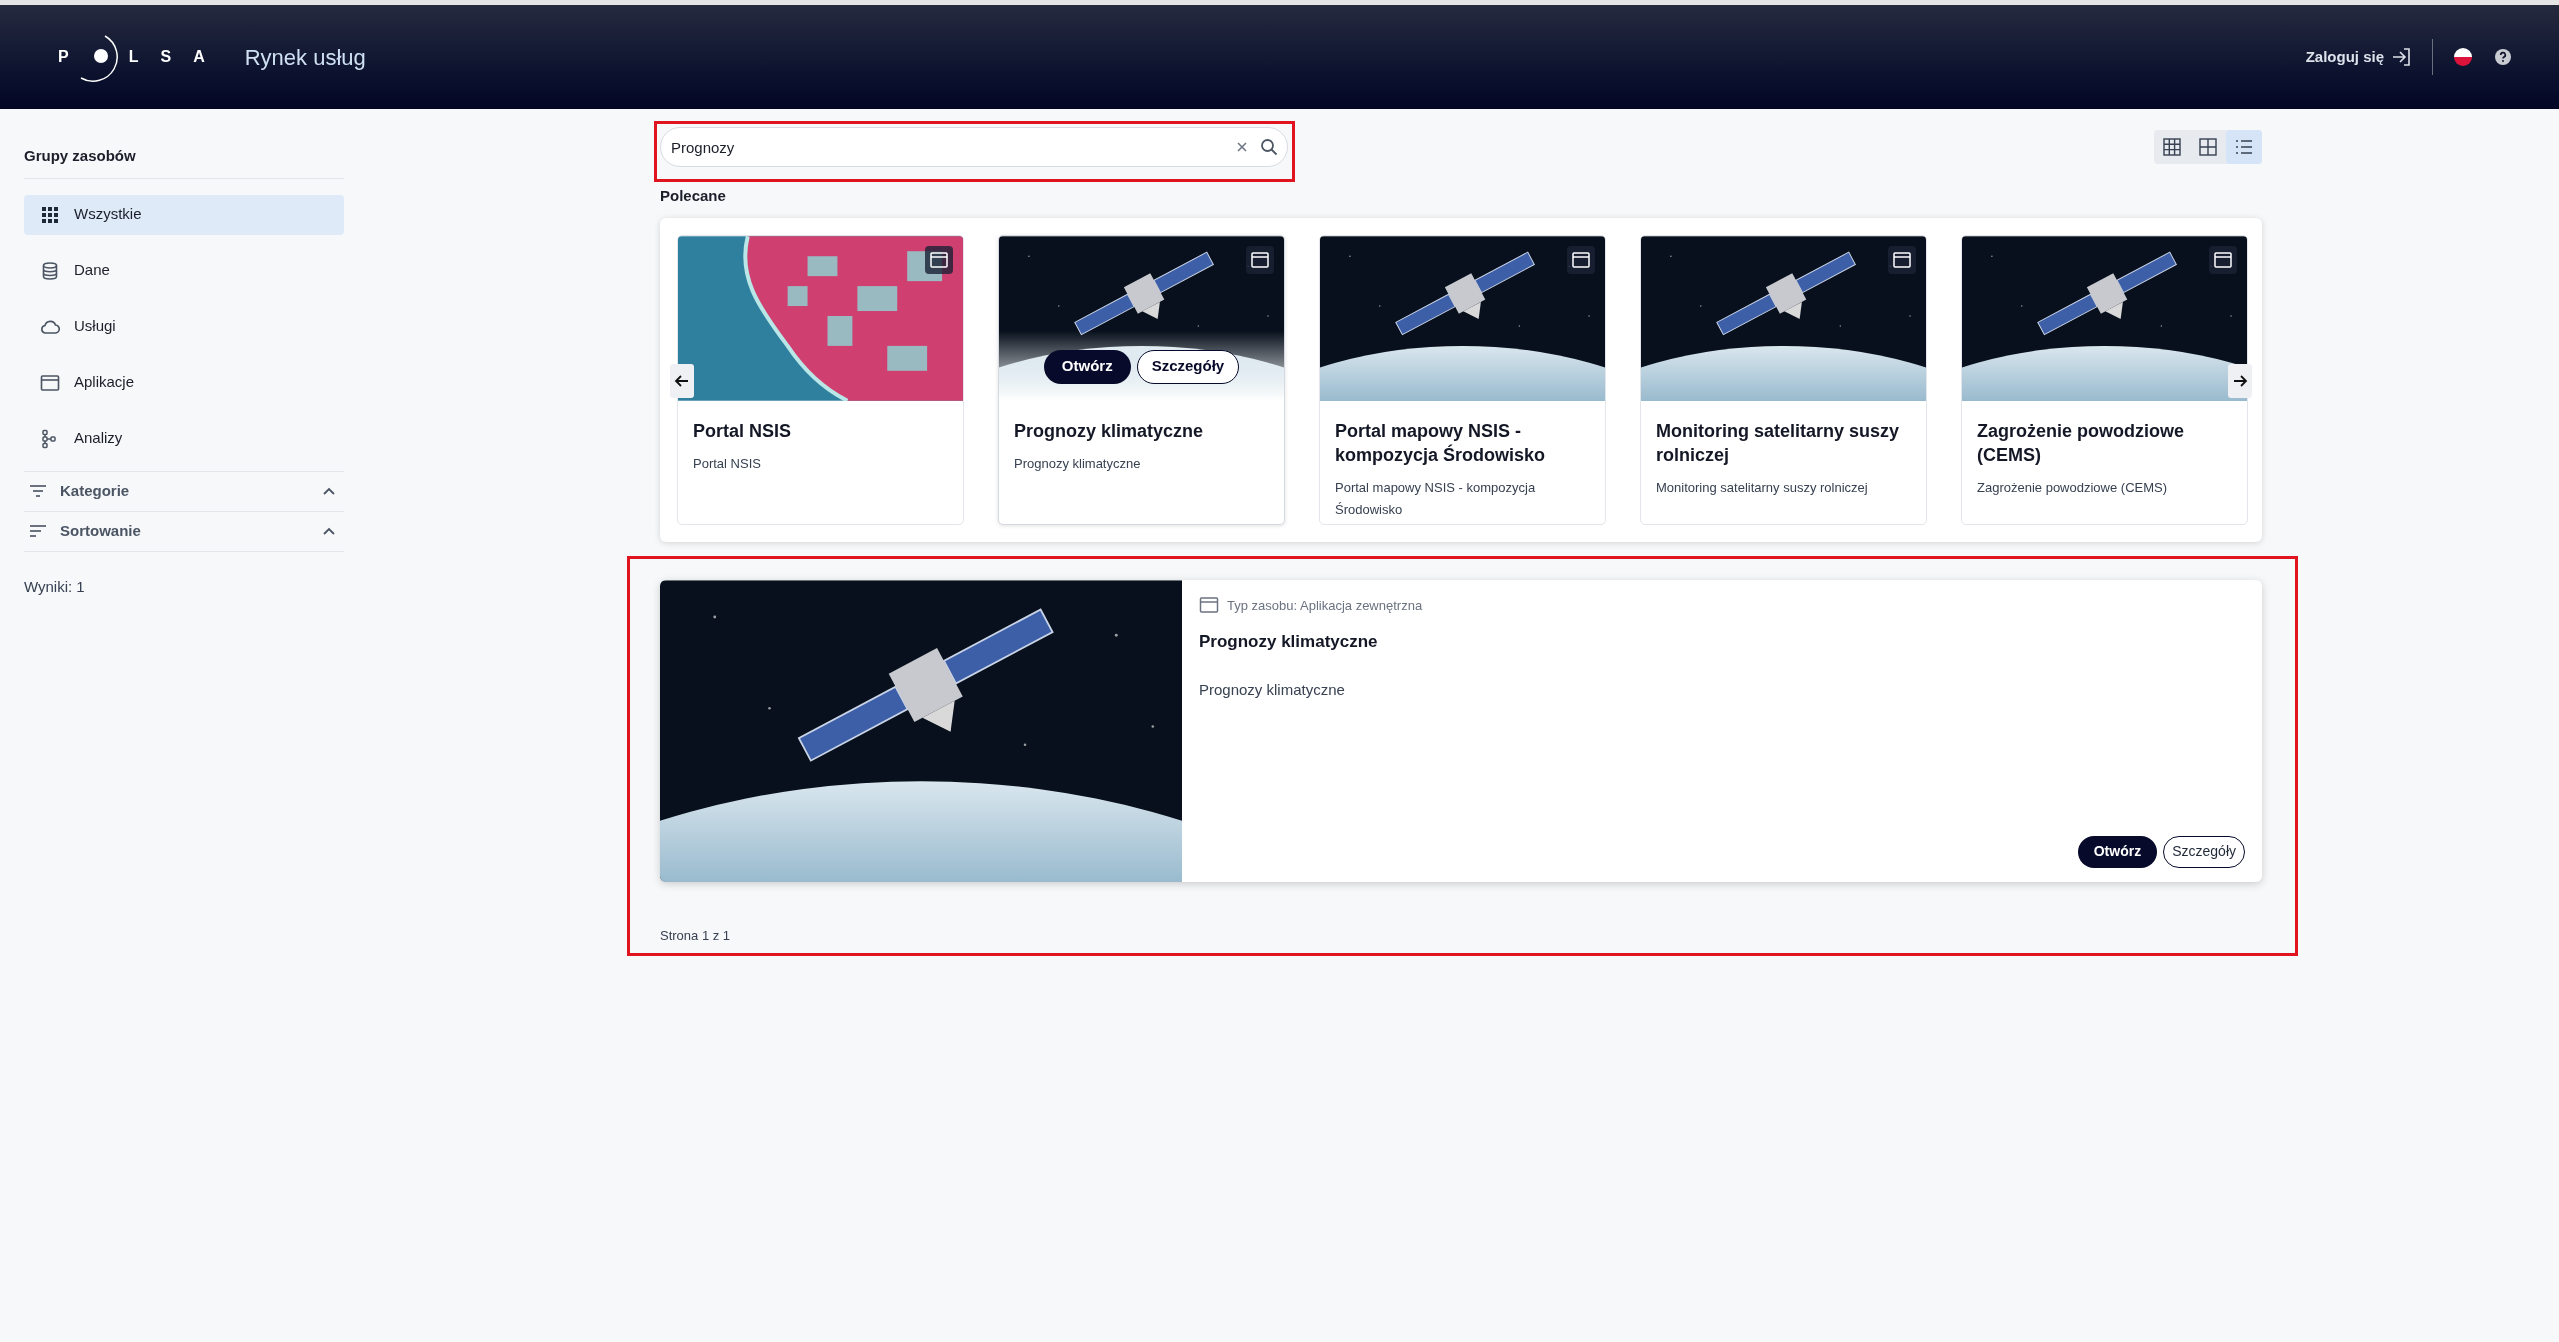 The height and width of the screenshot is (1342, 2559). What do you see at coordinates (184, 382) in the screenshot?
I see `sidebar-item: Aplikacje` at bounding box center [184, 382].